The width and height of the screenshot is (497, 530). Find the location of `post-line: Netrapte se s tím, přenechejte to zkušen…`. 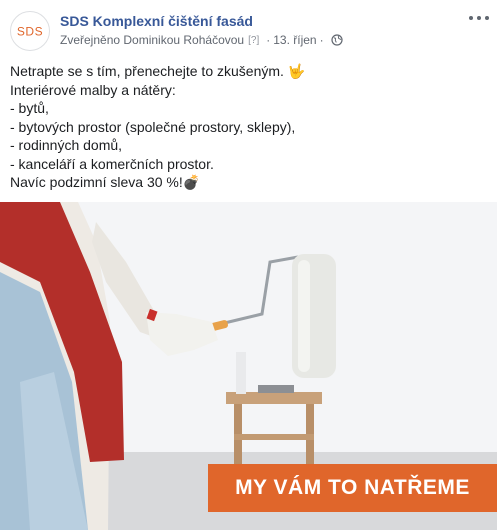

post-line: Netrapte se s tím, přenechejte to zkušen… is located at coordinates (158, 71).